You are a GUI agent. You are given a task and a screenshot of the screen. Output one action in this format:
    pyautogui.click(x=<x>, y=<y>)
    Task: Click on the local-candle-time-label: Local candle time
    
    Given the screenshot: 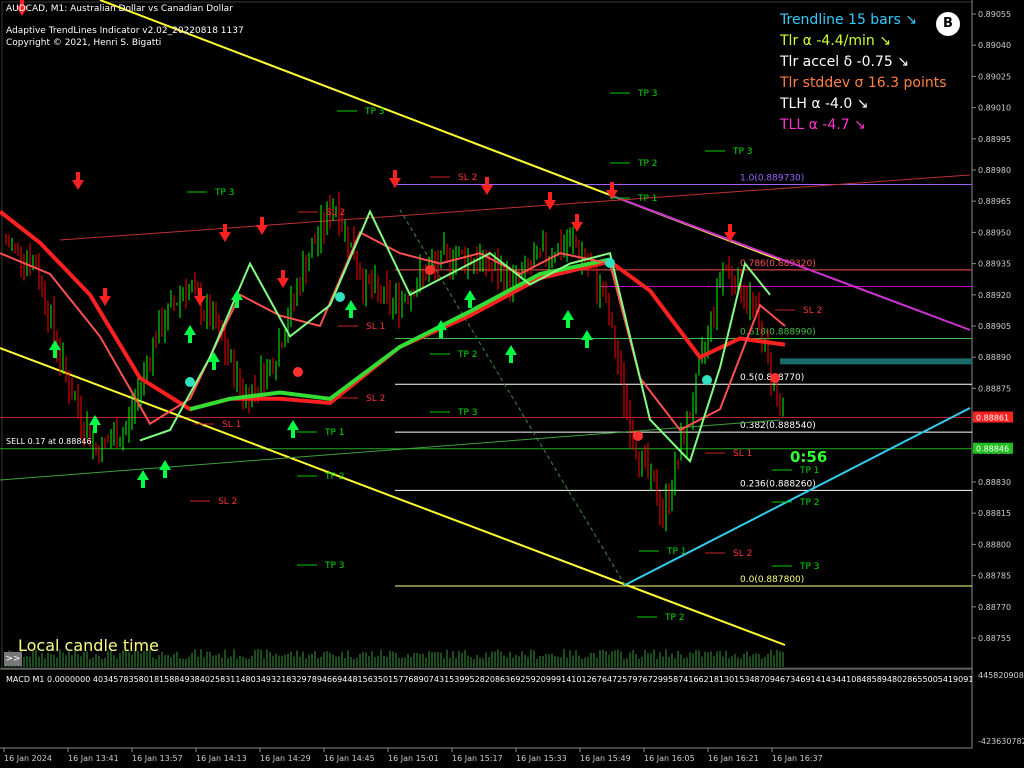 What is the action you would take?
    pyautogui.click(x=88, y=645)
    